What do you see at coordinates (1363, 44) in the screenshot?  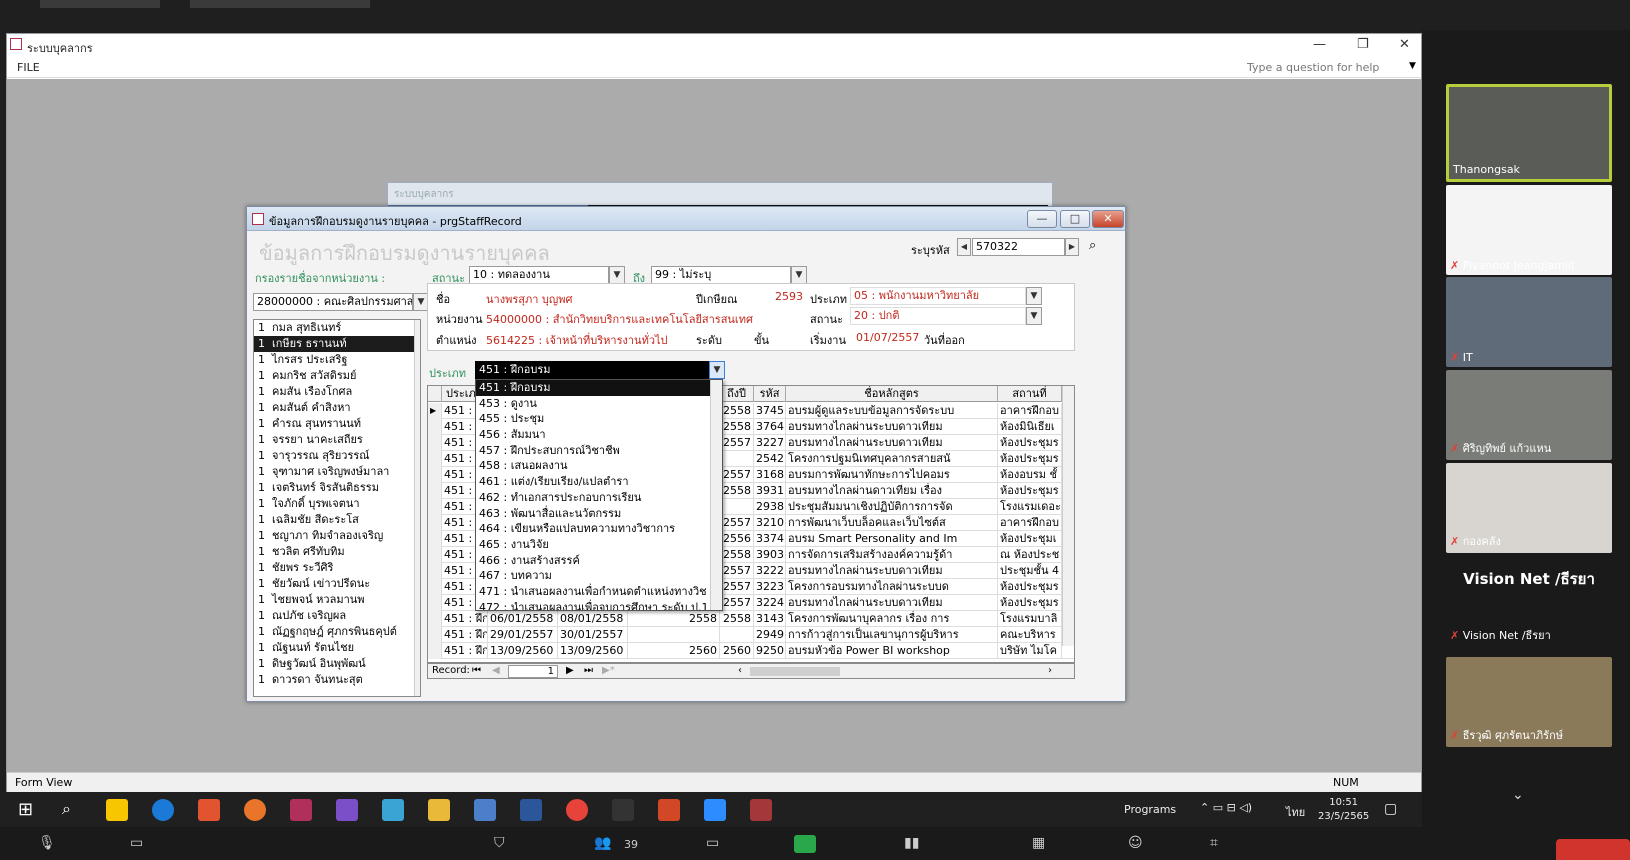 I see `restore-icon: ❐` at bounding box center [1363, 44].